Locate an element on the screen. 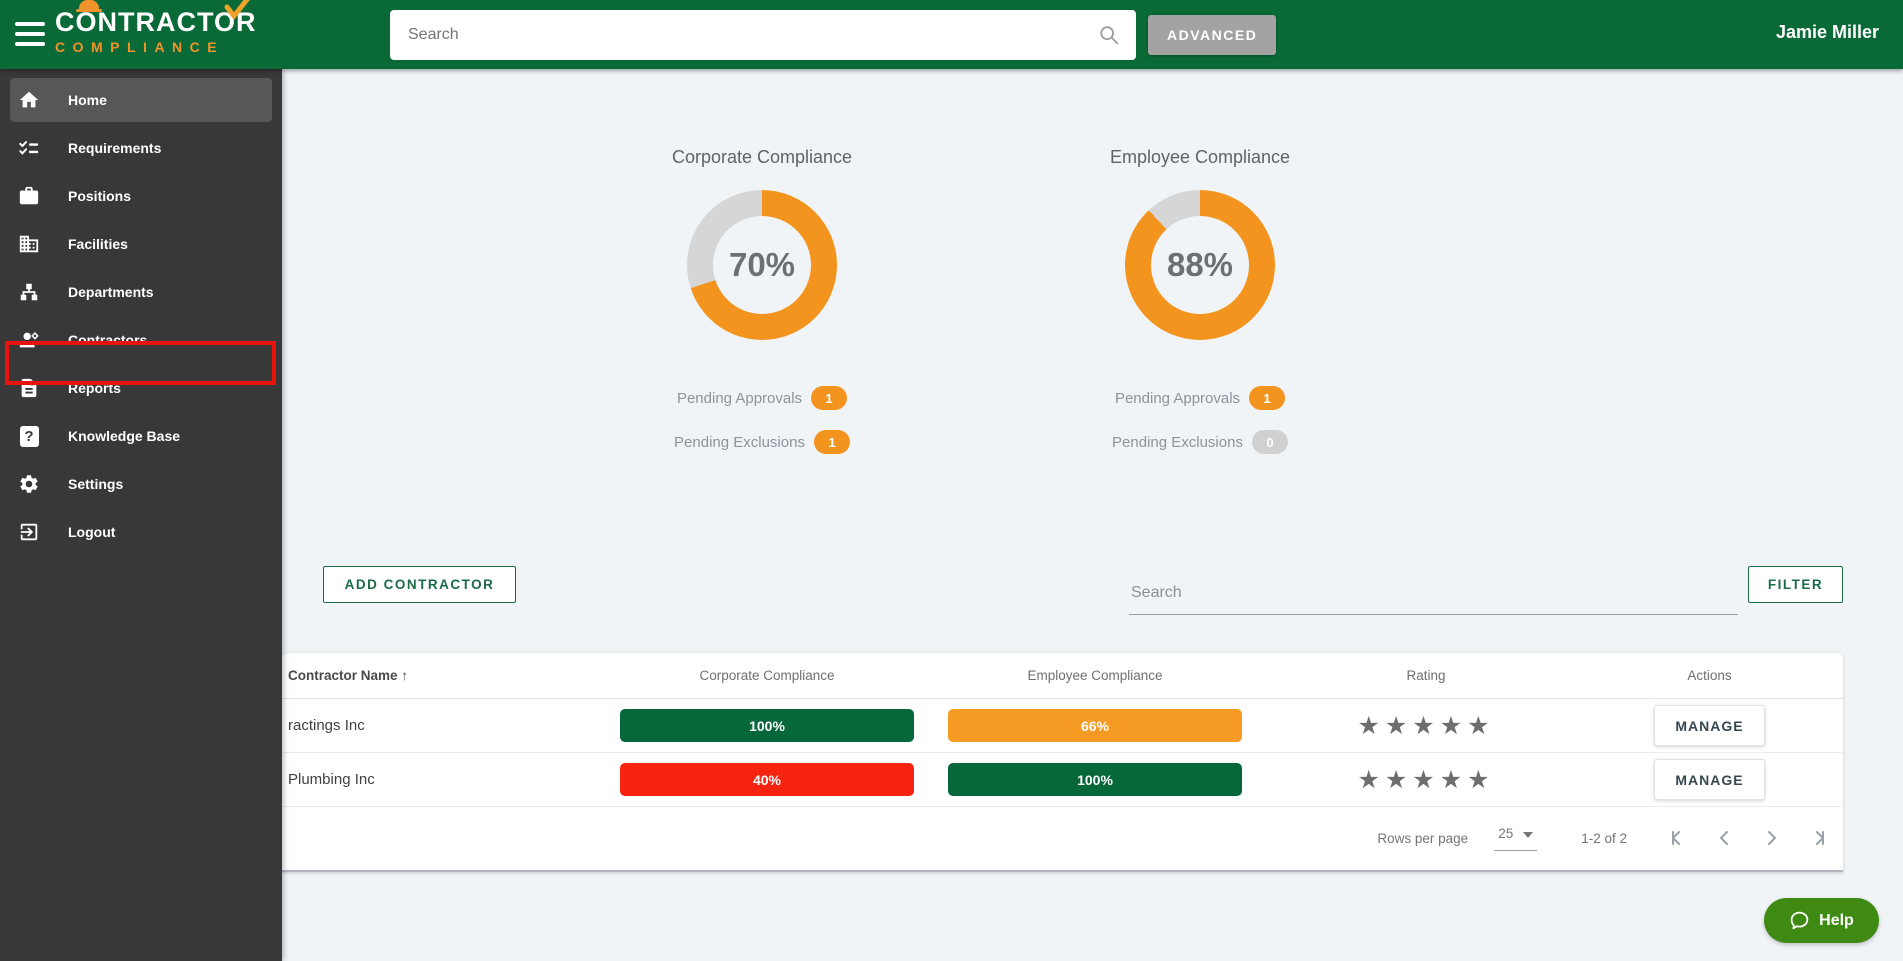 This screenshot has width=1903, height=961. table-row: Plumbing Inc 40% 100% ★★★★★ MANAGE is located at coordinates (1062, 780).